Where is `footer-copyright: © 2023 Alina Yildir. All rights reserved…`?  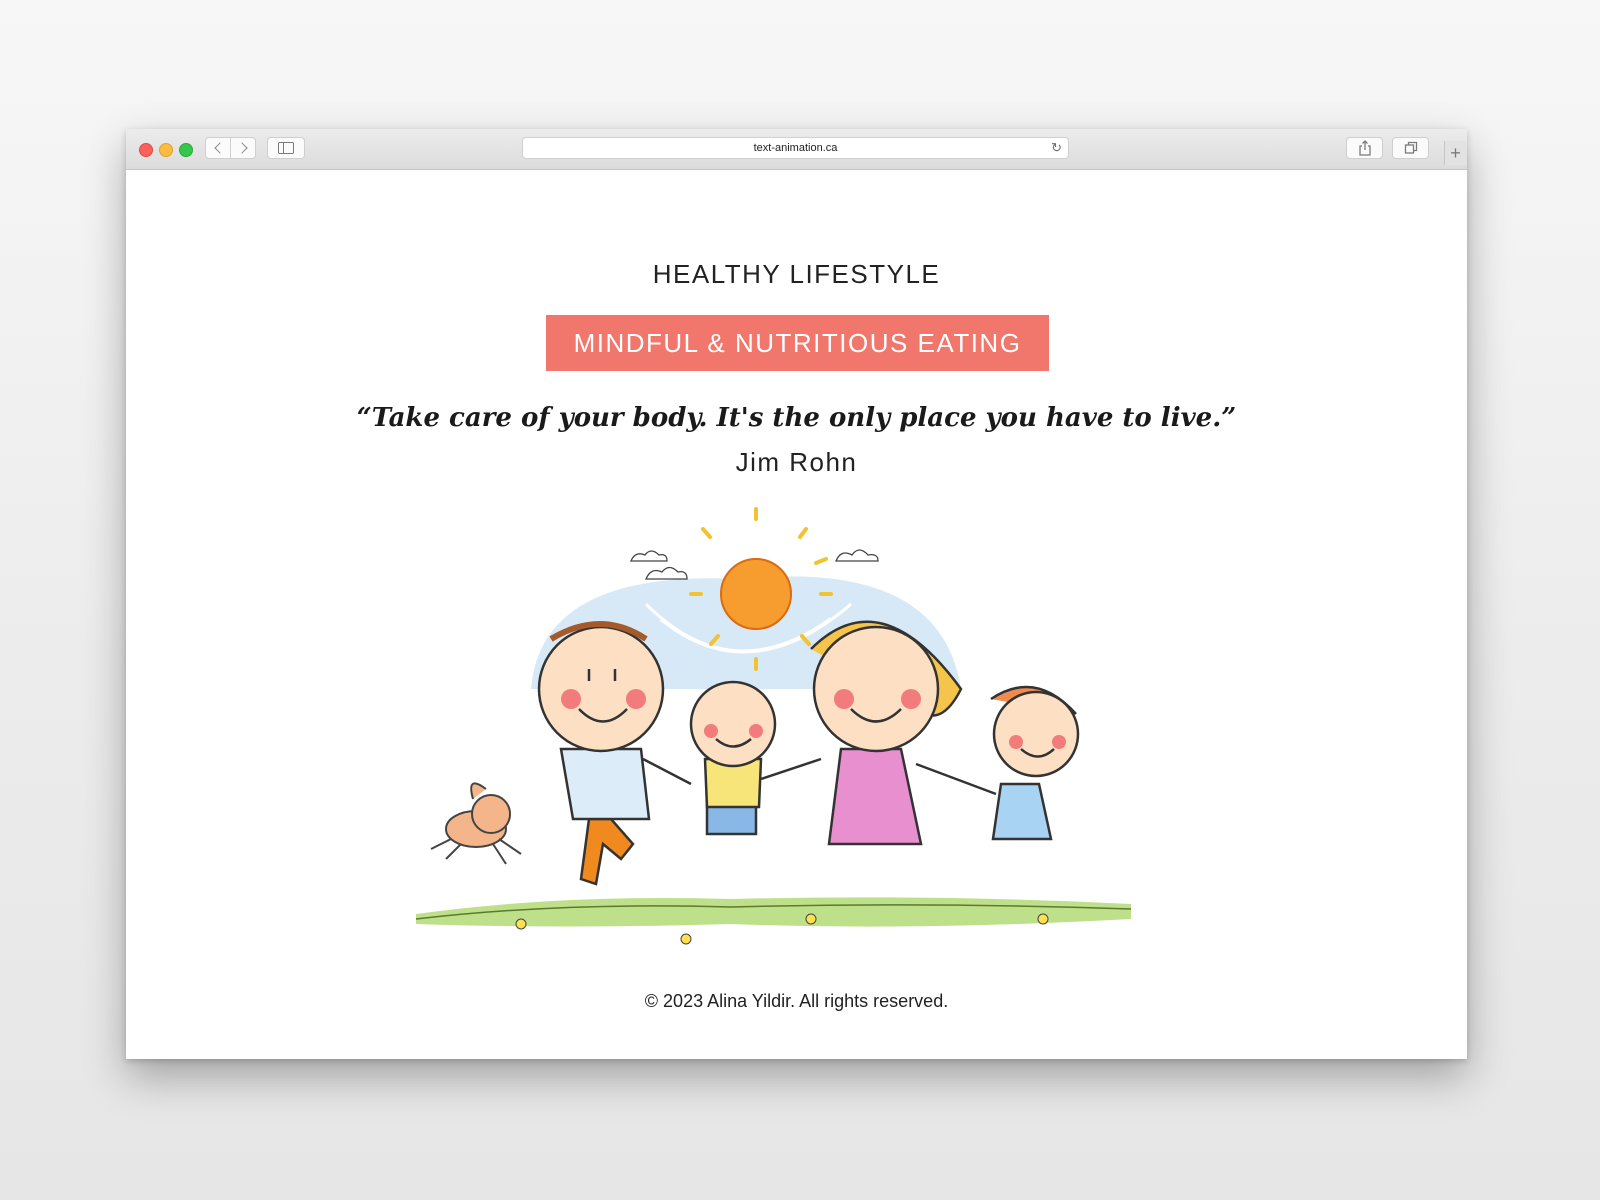 footer-copyright: © 2023 Alina Yildir. All rights reserved… is located at coordinates (796, 1001).